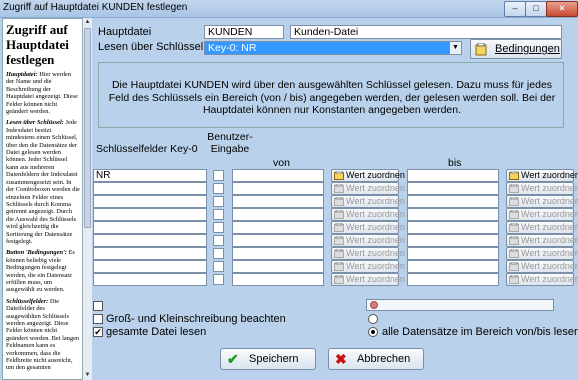 This screenshot has height=380, width=578. What do you see at coordinates (527, 49) in the screenshot?
I see `bedingungen-label: Bedingungen` at bounding box center [527, 49].